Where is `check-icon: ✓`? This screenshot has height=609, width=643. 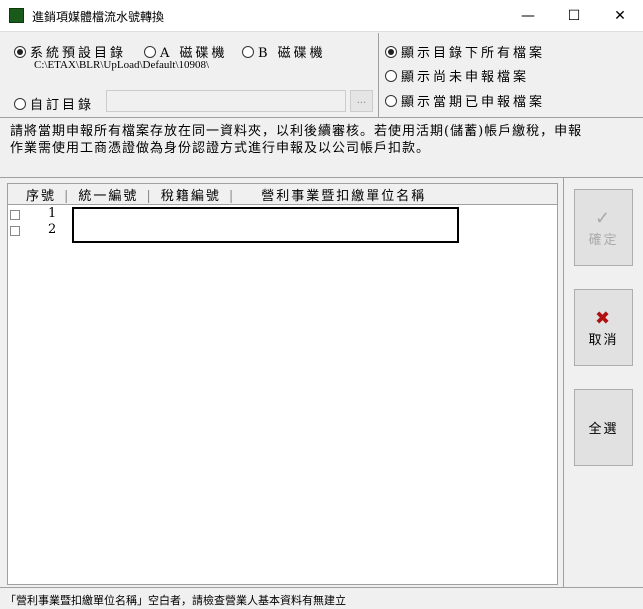 check-icon: ✓ is located at coordinates (603, 218).